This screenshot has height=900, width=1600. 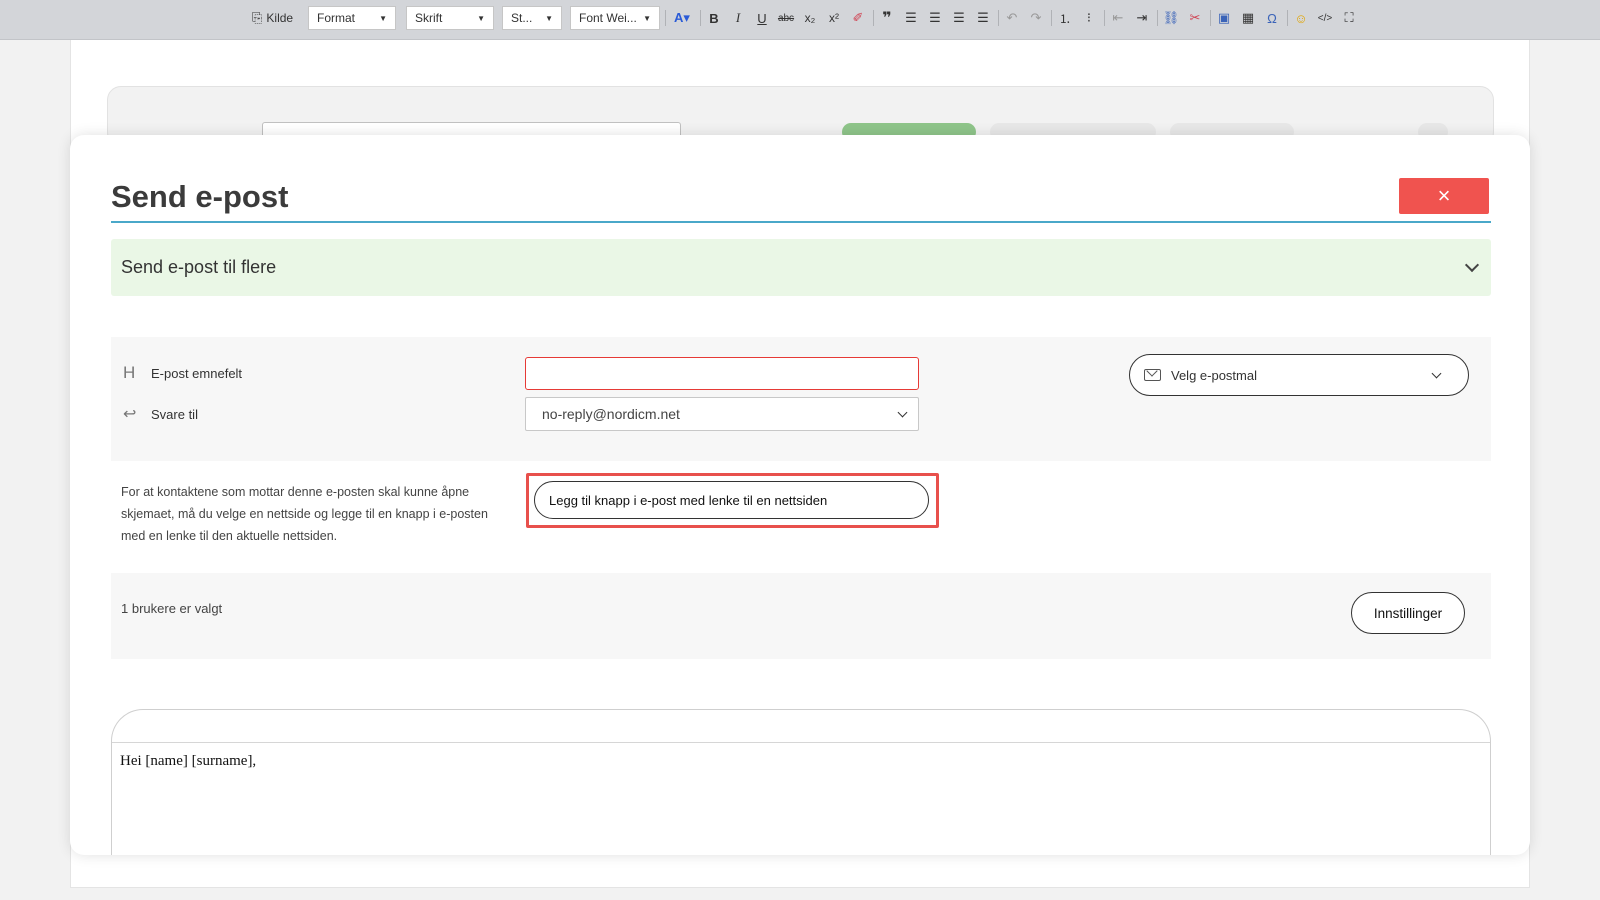 I want to click on size-dropdown: St... ▼, so click(x=532, y=18).